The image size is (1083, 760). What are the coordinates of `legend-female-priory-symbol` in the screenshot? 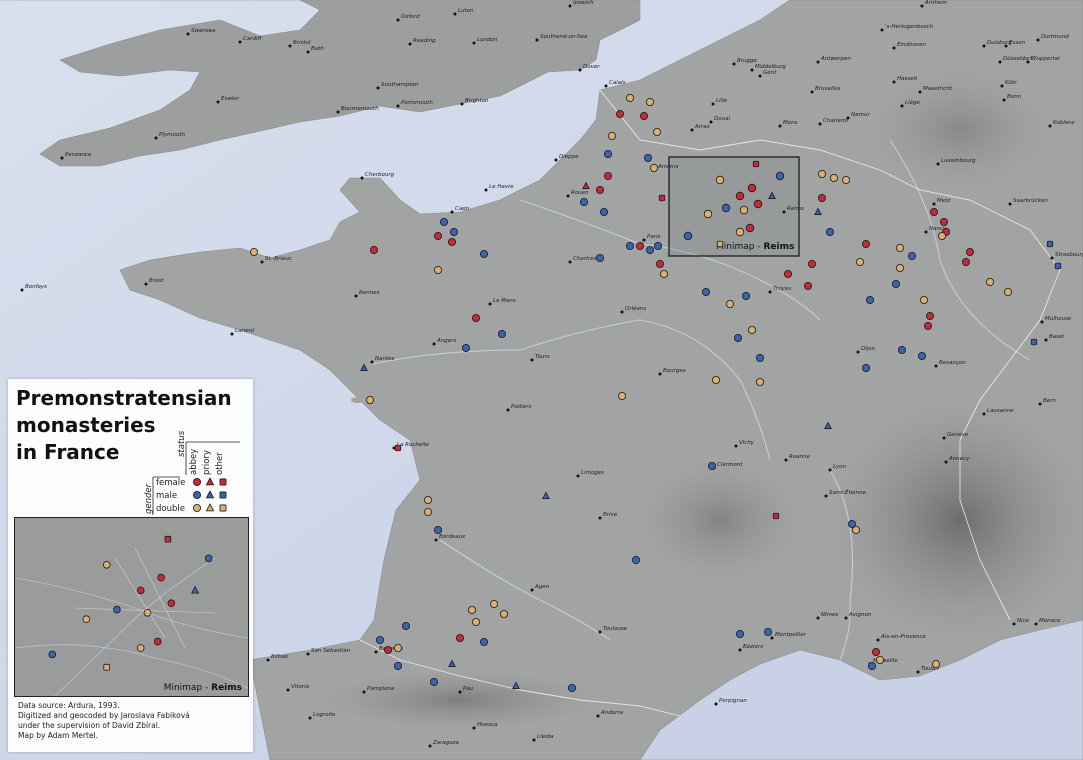 It's located at (210, 481).